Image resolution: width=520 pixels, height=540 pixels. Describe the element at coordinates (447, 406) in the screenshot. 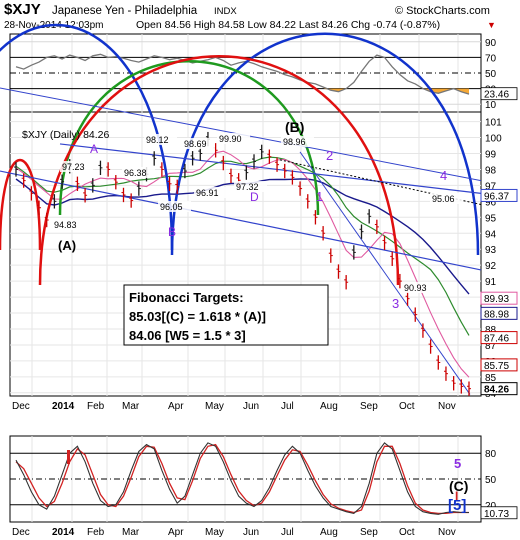

I see `x-tick-label-price: Nov` at that location.